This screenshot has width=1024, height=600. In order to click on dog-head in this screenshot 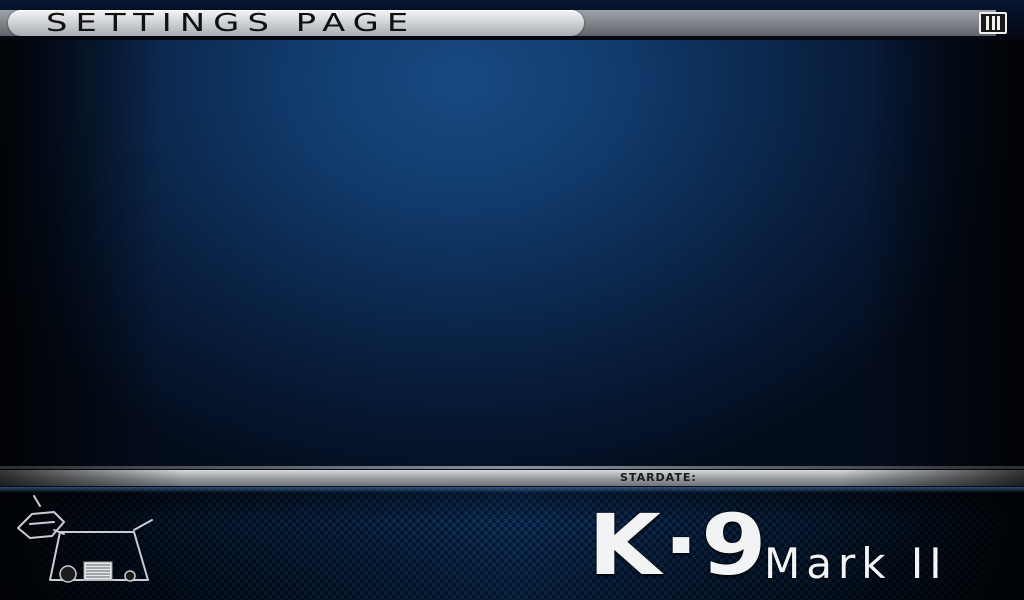, I will do `click(41, 525)`.